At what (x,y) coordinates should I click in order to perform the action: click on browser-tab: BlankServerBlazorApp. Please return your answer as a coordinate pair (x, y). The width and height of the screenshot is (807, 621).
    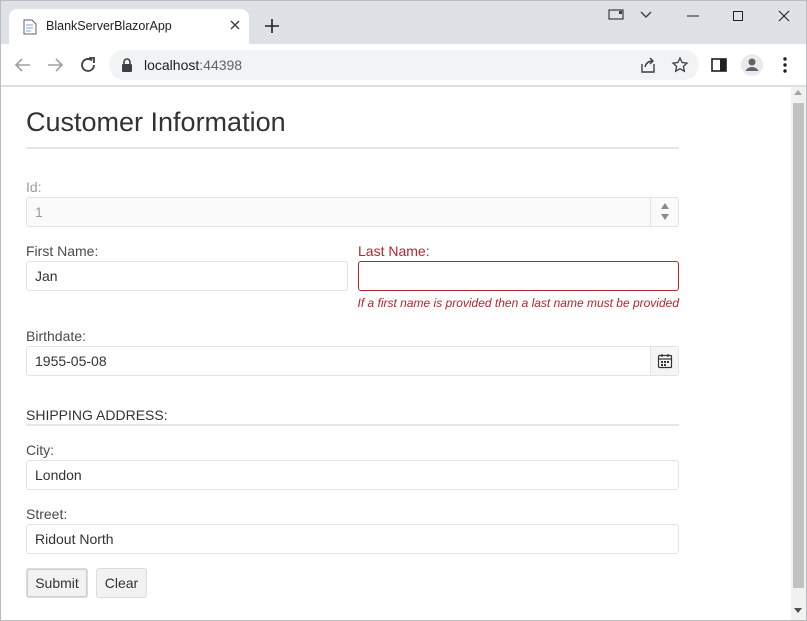
    Looking at the image, I should click on (129, 26).